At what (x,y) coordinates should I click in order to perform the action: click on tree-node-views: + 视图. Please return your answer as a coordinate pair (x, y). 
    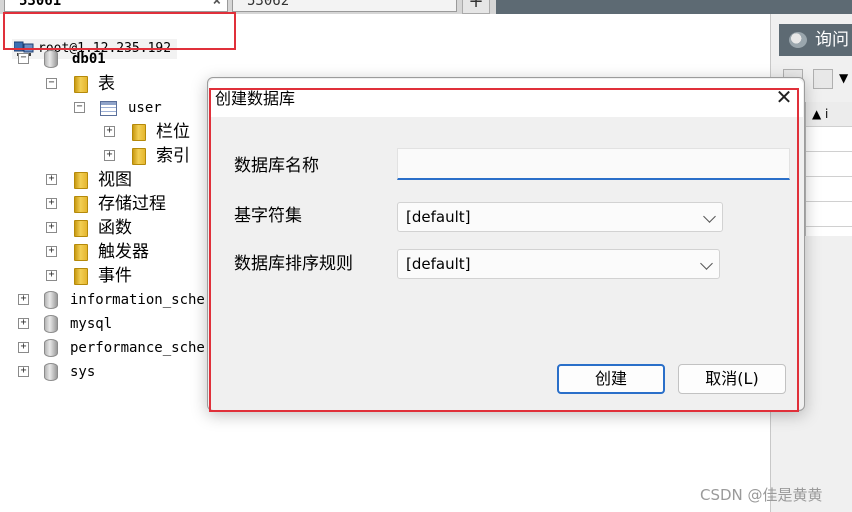
    Looking at the image, I should click on (131, 180).